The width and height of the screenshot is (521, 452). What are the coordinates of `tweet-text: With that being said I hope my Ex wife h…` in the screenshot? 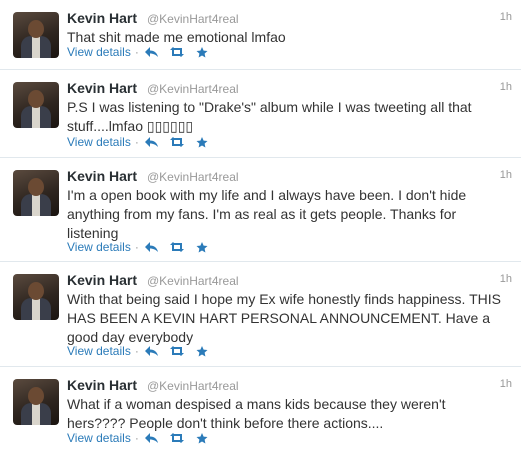 It's located at (284, 318).